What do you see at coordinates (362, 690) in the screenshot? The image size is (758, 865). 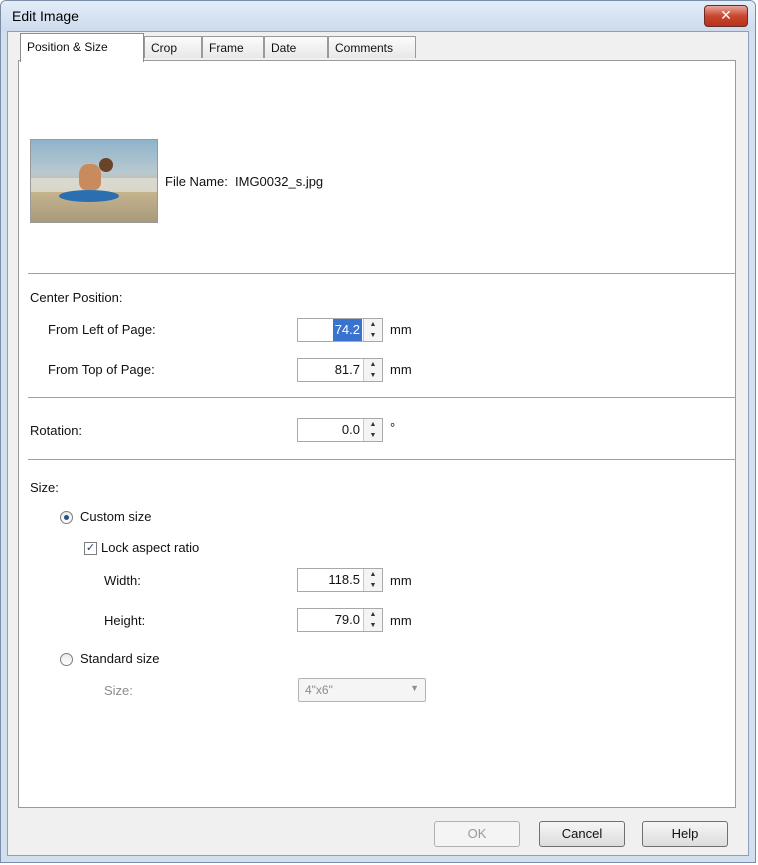 I see `standard-size-select: 4"x6" ▼` at bounding box center [362, 690].